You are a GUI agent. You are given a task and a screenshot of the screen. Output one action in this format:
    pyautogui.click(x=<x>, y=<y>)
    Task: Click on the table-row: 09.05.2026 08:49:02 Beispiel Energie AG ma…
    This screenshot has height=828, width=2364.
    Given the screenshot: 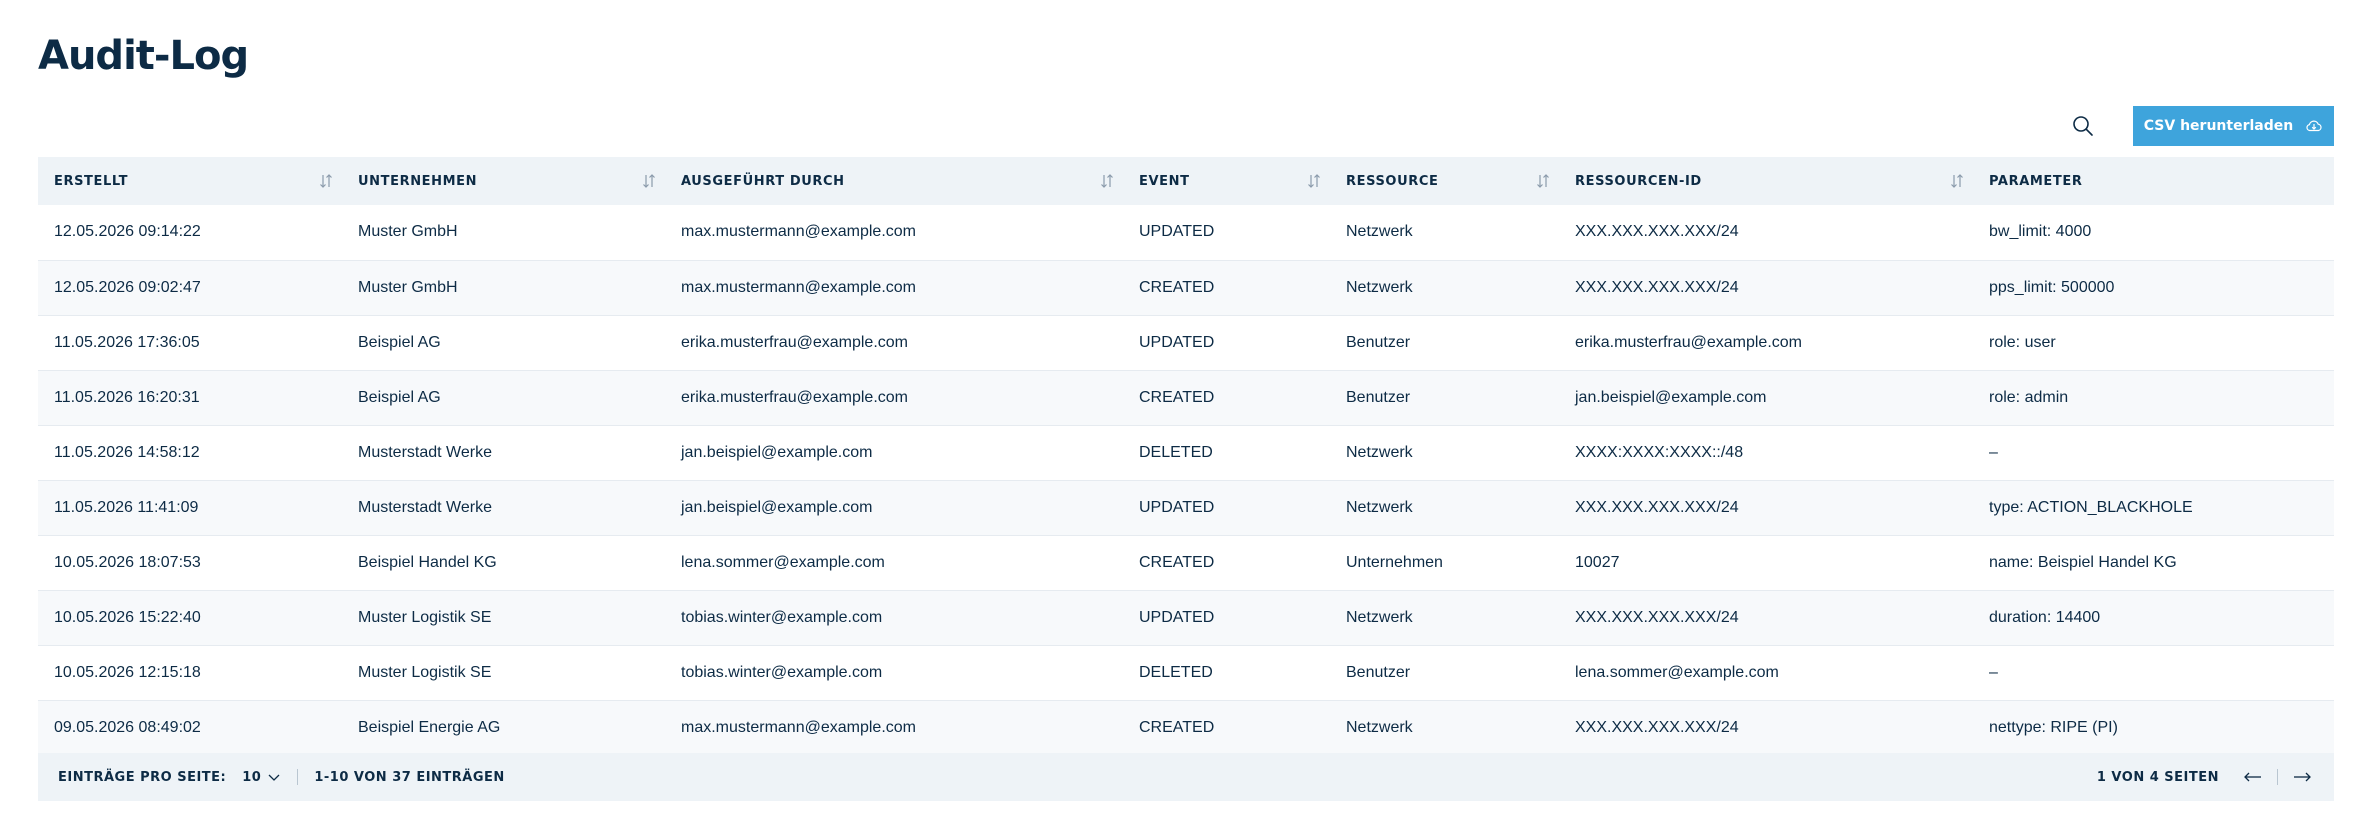 What is the action you would take?
    pyautogui.click(x=1186, y=727)
    